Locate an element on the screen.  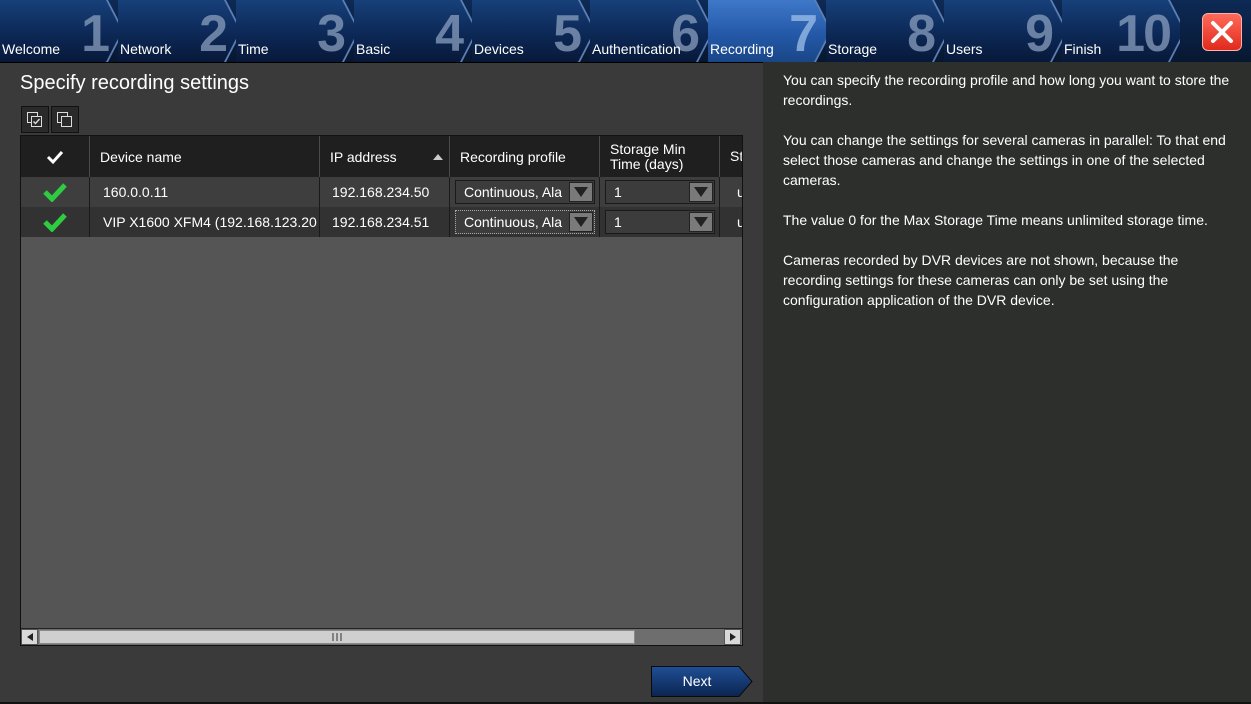
close-button is located at coordinates (1222, 32).